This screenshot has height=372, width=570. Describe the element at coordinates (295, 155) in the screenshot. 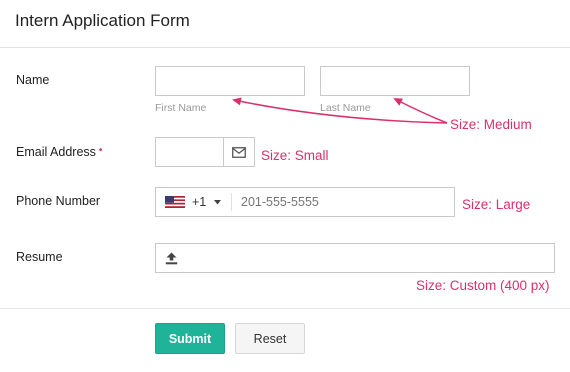

I see `annotation-size-small: Size: Small` at that location.